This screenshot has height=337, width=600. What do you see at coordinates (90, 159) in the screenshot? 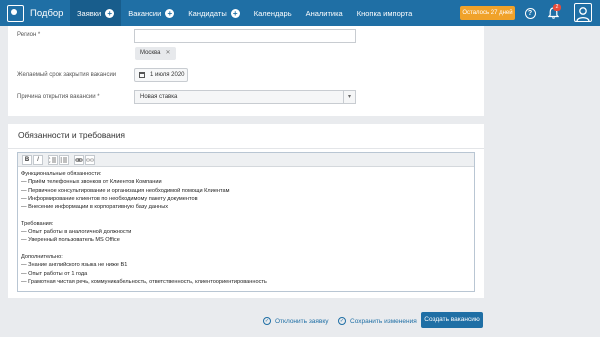
I see `unlink-icon` at bounding box center [90, 159].